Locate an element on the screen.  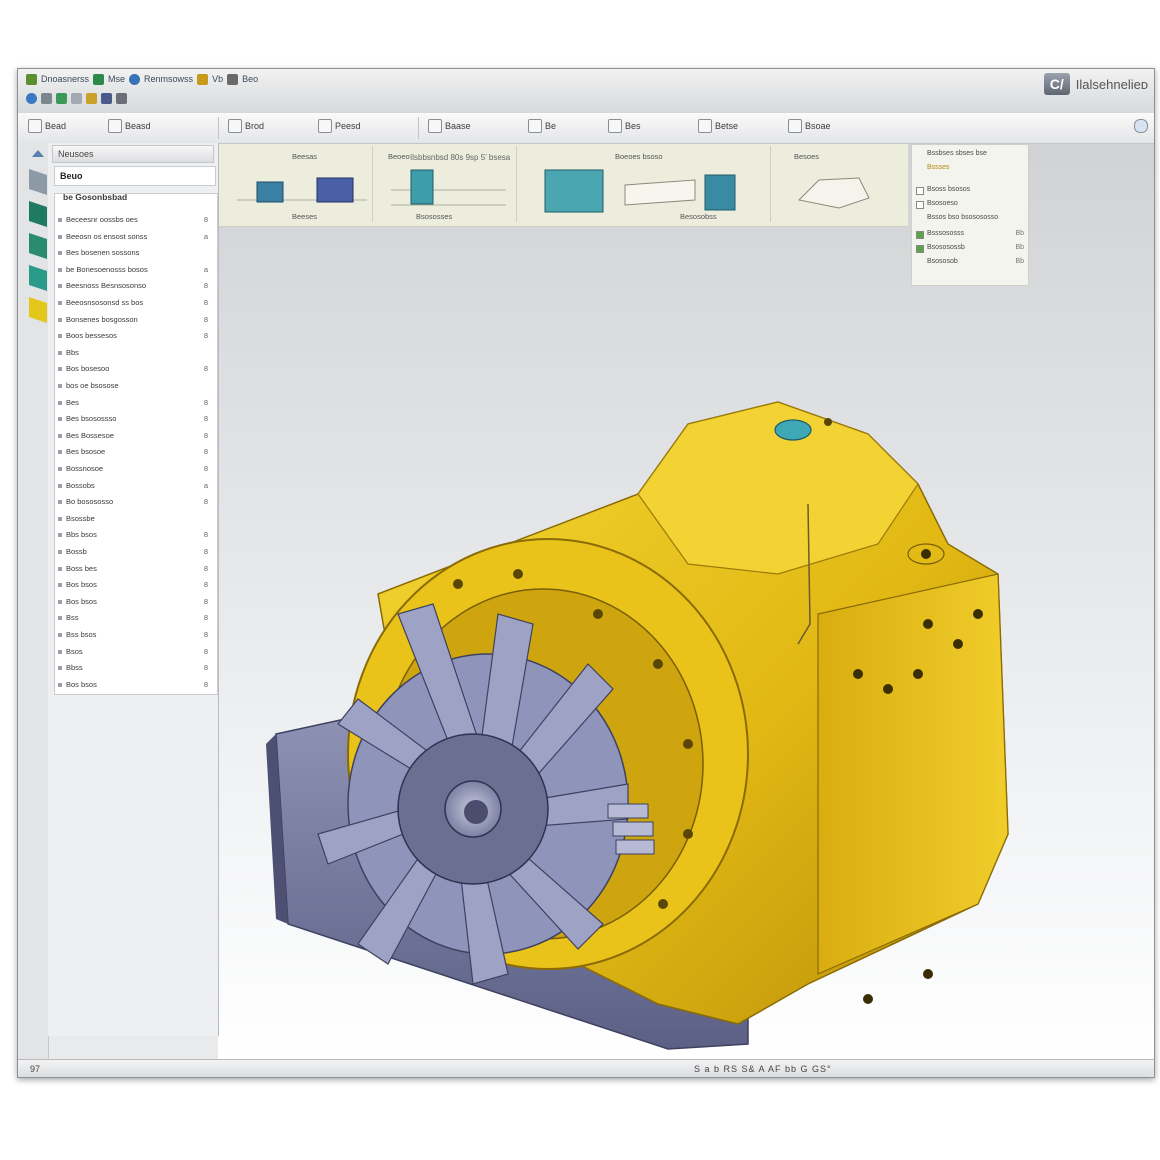
tool-shell: Betse is located at coordinates (718, 126).